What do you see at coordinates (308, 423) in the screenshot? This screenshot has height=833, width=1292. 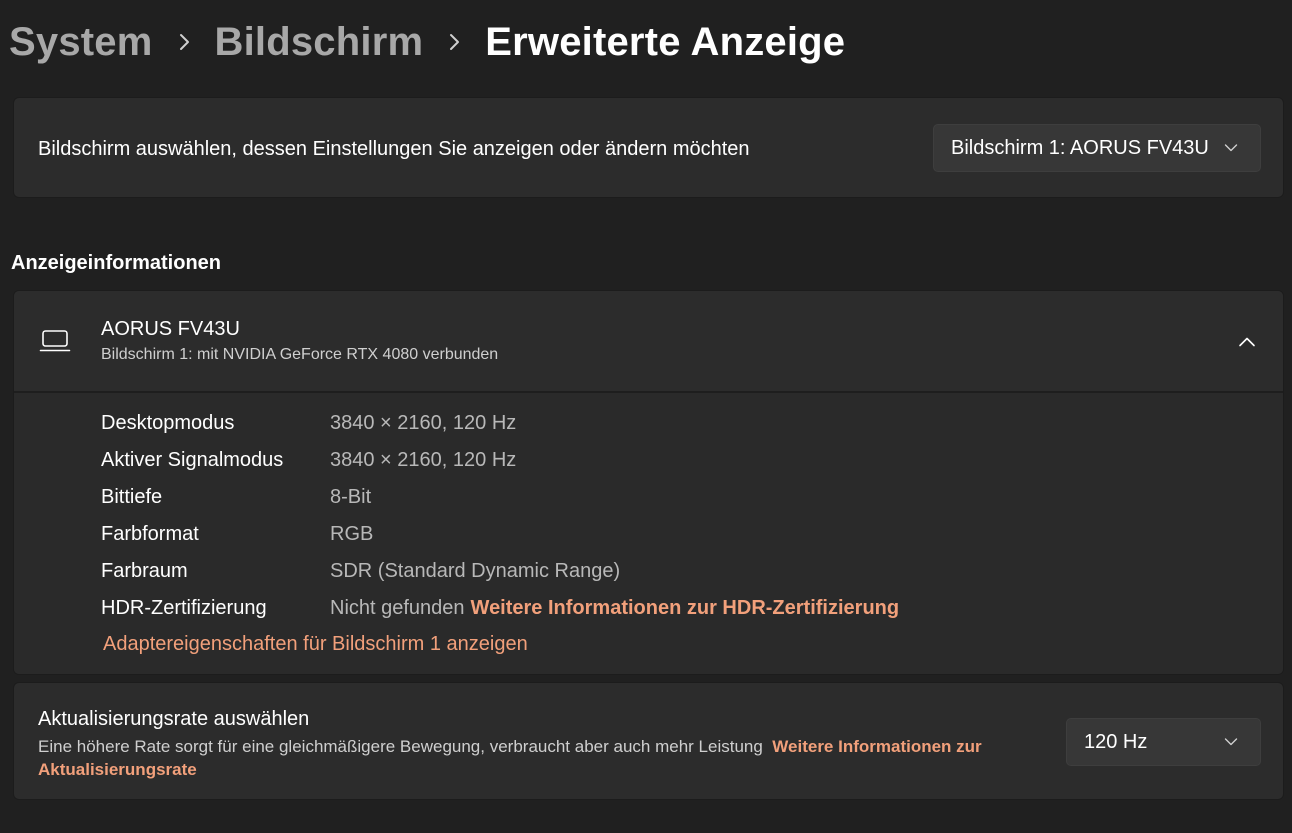 I see `info-row-desktop-mode: Desktopmodus 3840 × 2160, 120 Hz` at bounding box center [308, 423].